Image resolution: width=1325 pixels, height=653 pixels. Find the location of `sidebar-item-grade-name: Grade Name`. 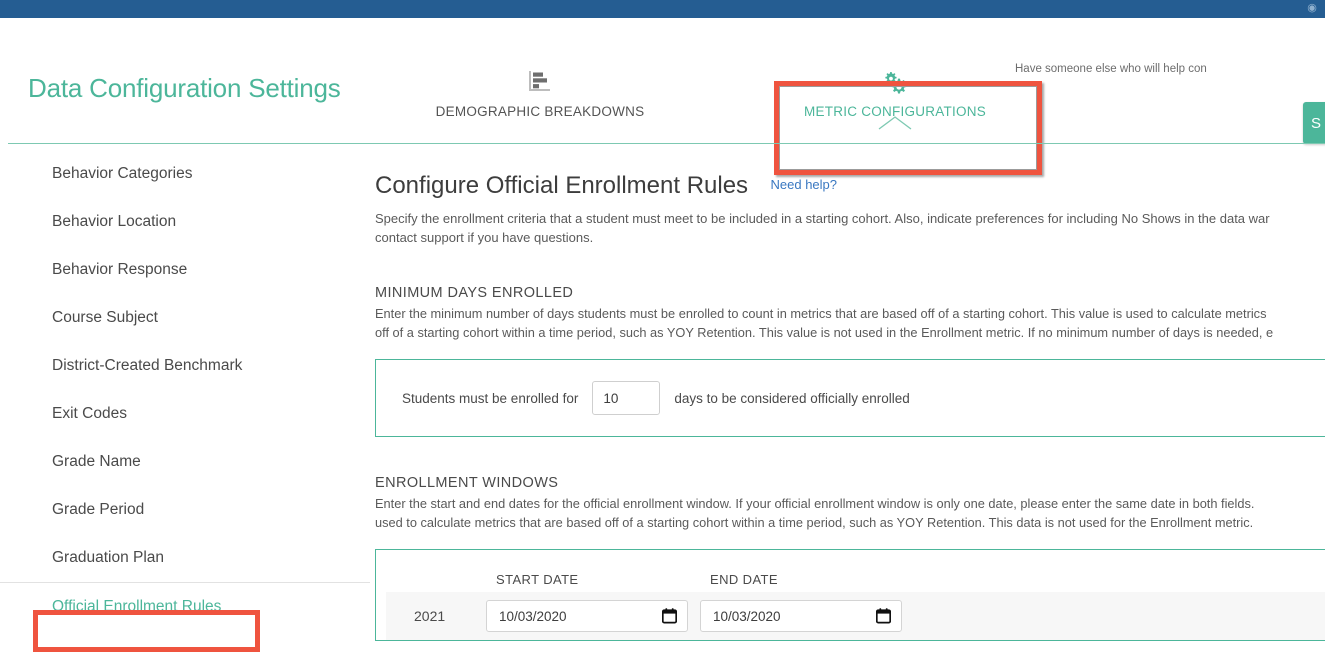

sidebar-item-grade-name: Grade Name is located at coordinates (185, 462).